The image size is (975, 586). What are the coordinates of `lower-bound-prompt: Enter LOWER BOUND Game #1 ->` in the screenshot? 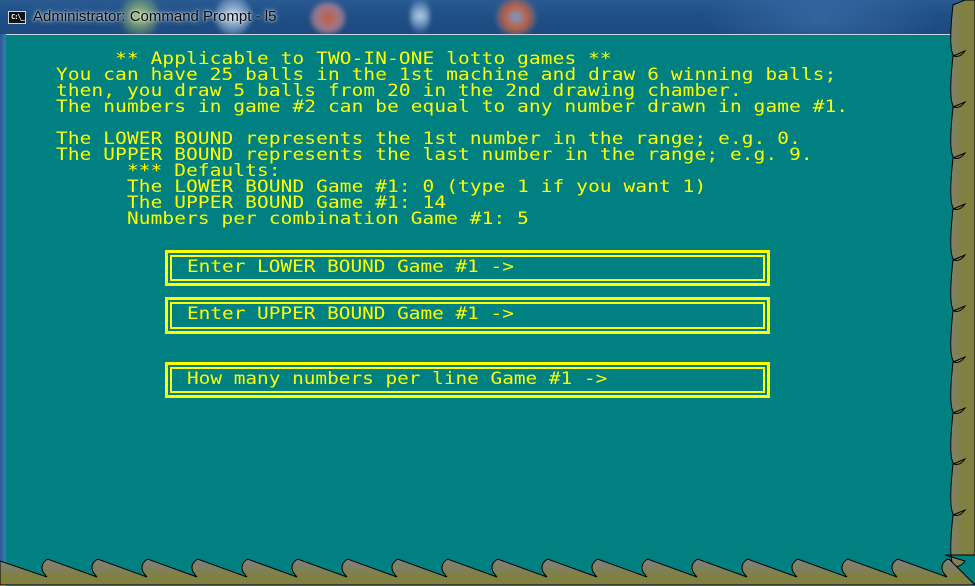 It's located at (467, 268).